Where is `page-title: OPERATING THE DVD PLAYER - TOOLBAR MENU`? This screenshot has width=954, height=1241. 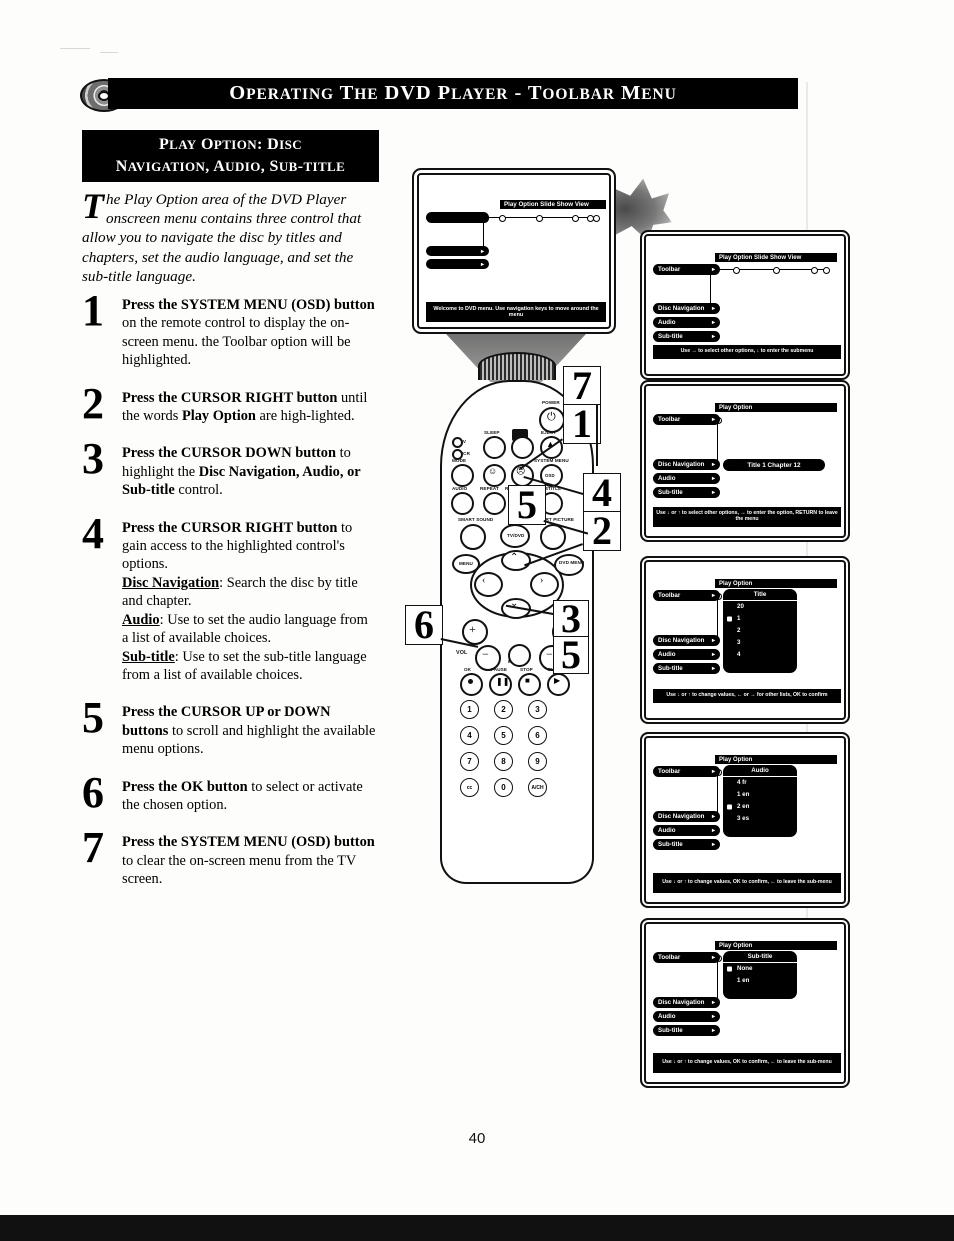
page-title: OPERATING THE DVD PLAYER - TOOLBAR MENU is located at coordinates (453, 93).